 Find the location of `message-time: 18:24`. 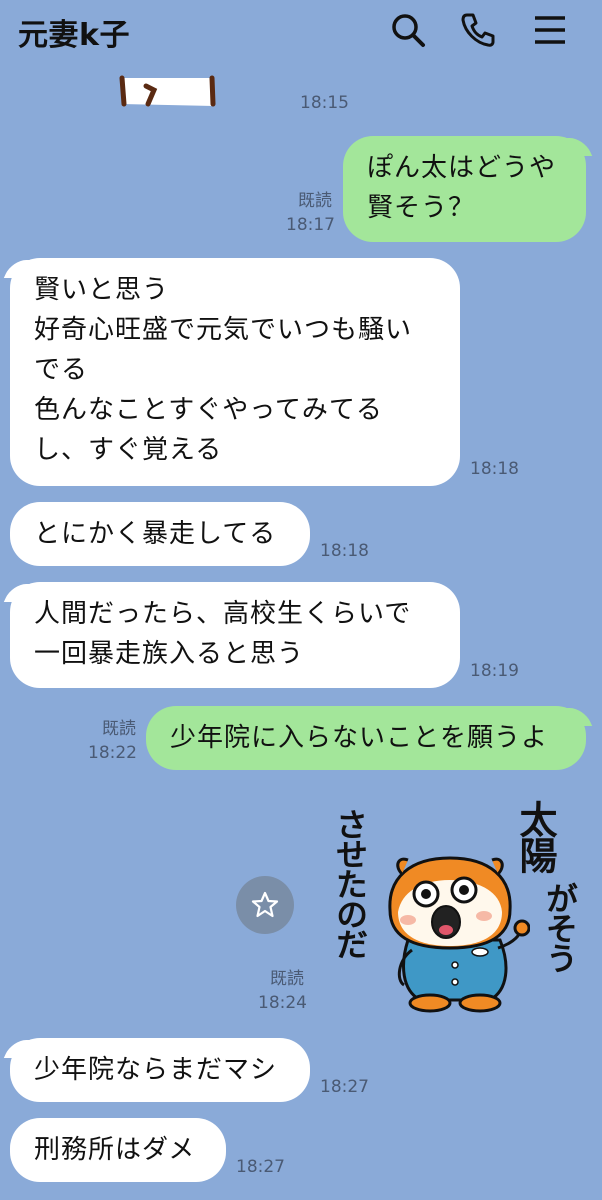

message-time: 18:24 is located at coordinates (282, 1003).